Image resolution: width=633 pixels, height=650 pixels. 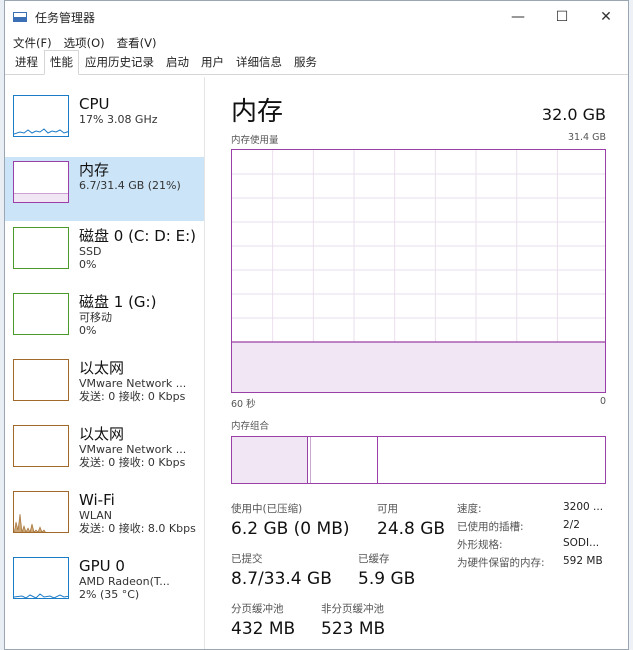 I want to click on sidebar-item-disk-0: 磁盘 0 (C: D: E:) SSD 0%, so click(x=104, y=255).